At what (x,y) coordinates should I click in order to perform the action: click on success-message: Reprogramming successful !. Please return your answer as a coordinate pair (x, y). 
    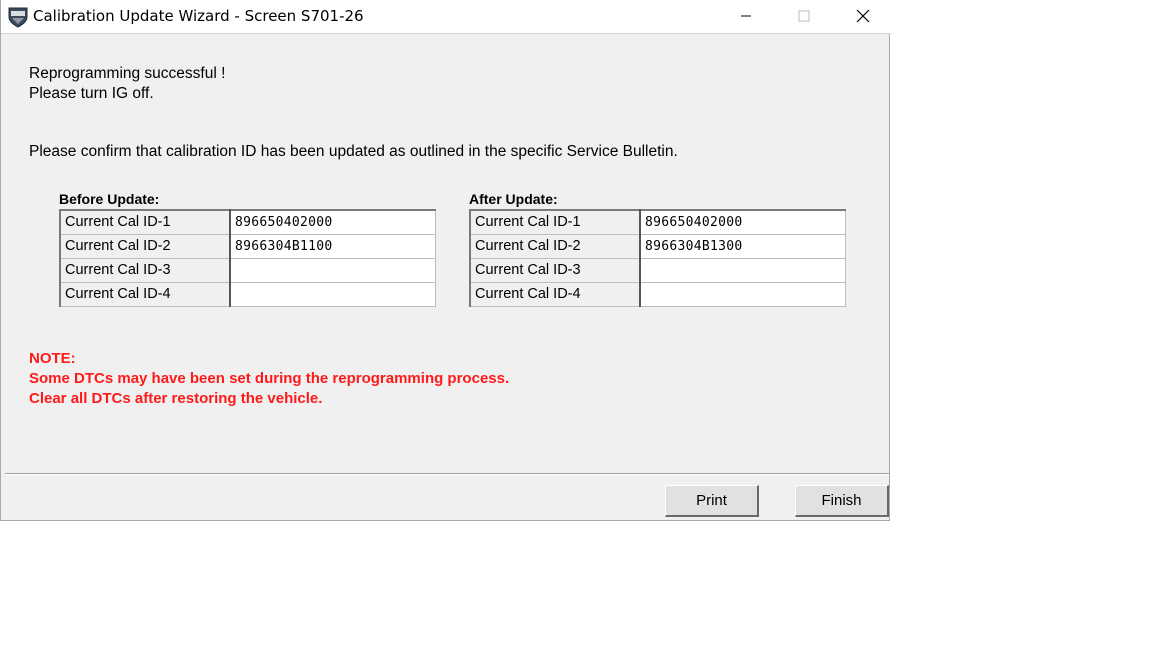
    Looking at the image, I should click on (127, 73).